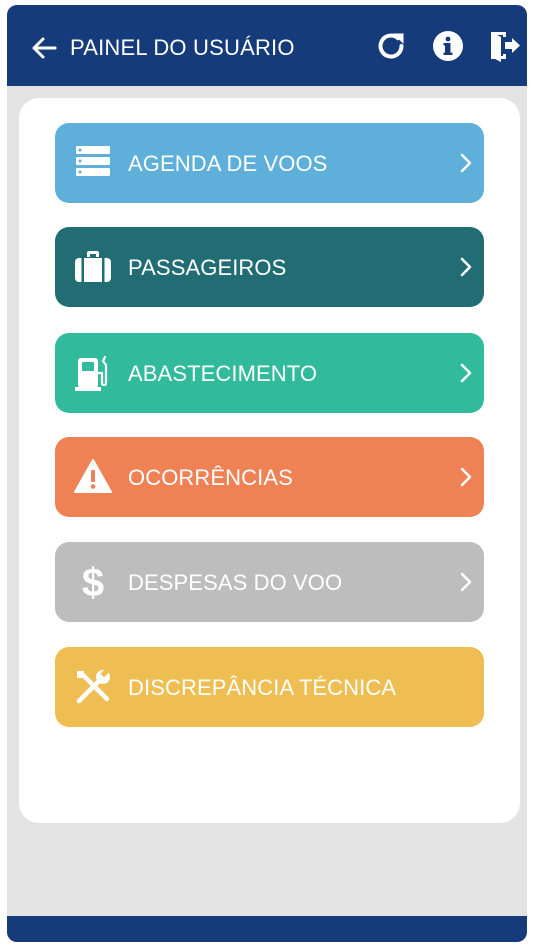 The width and height of the screenshot is (534, 950). Describe the element at coordinates (207, 267) in the screenshot. I see `menu-item-label: PASSAGEIROS` at that location.